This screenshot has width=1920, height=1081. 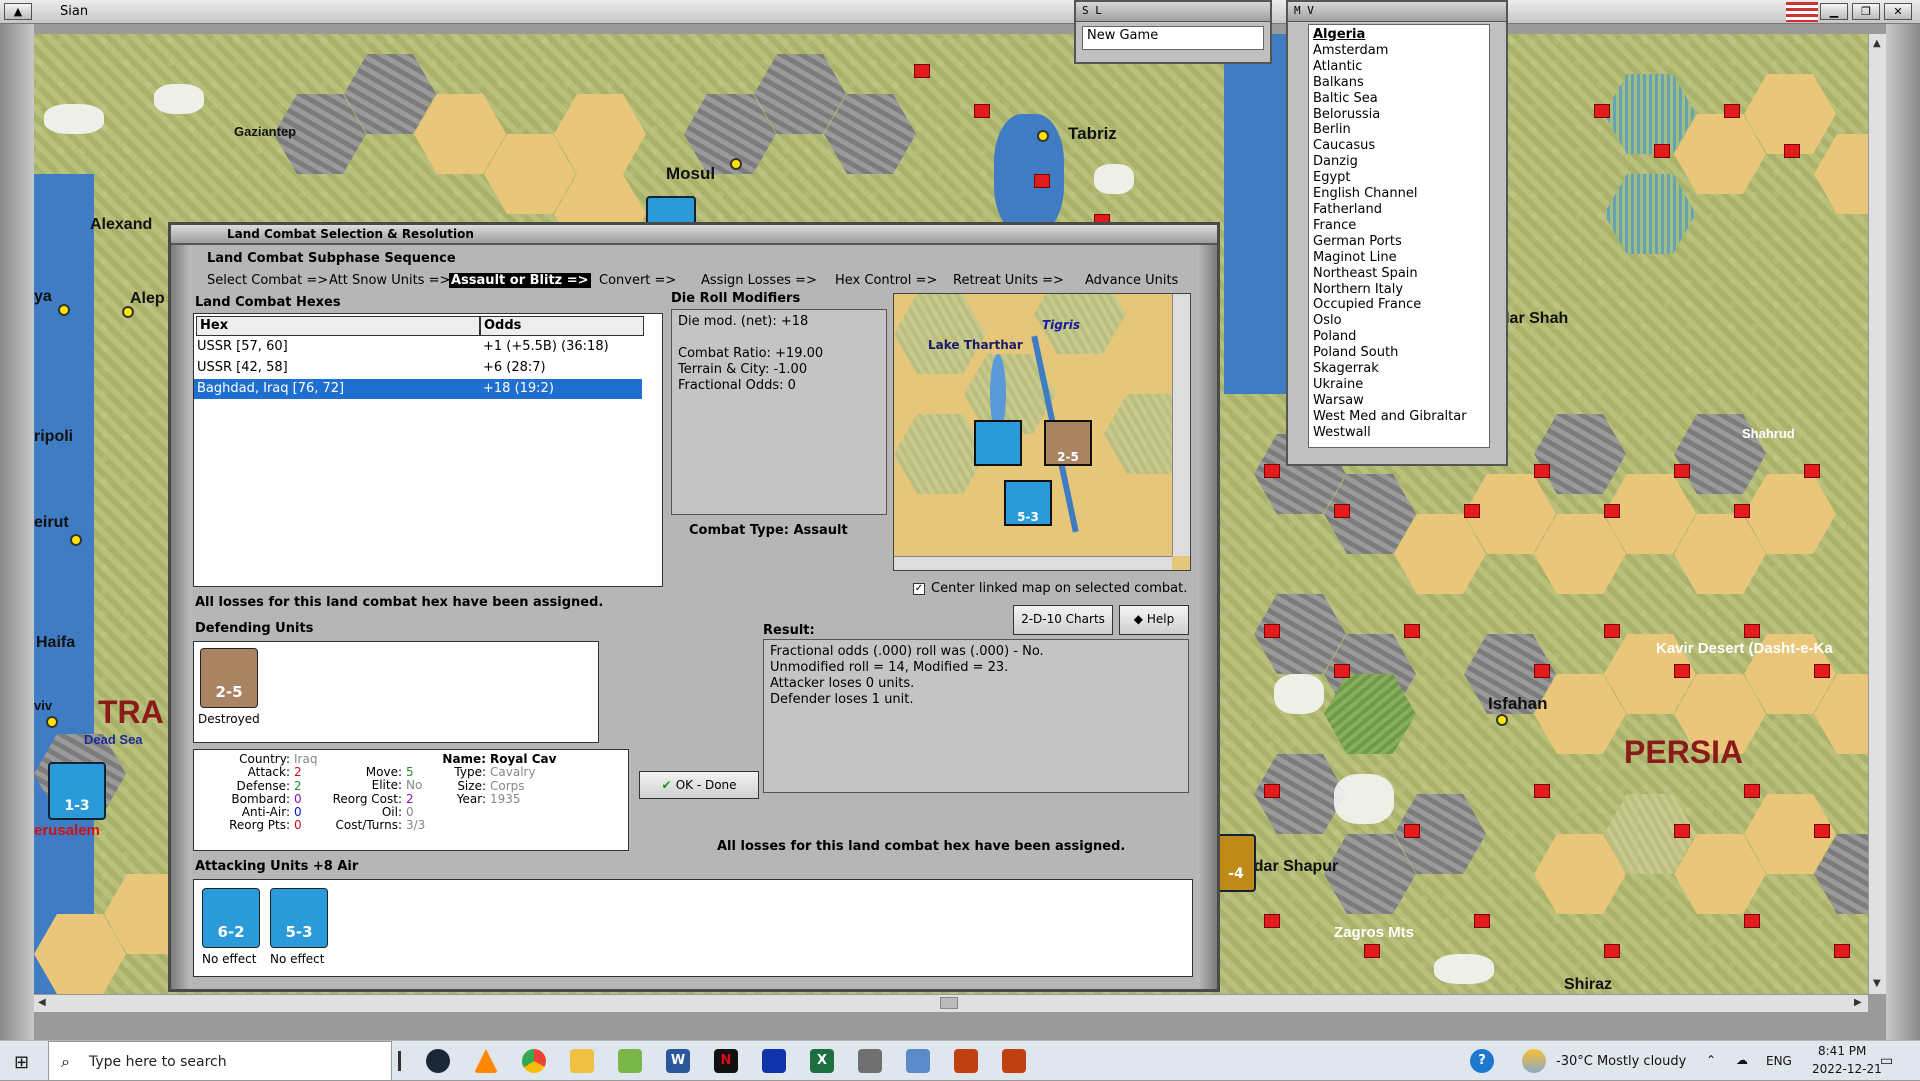 I want to click on map-view-item: Northern Italy, so click(x=1399, y=290).